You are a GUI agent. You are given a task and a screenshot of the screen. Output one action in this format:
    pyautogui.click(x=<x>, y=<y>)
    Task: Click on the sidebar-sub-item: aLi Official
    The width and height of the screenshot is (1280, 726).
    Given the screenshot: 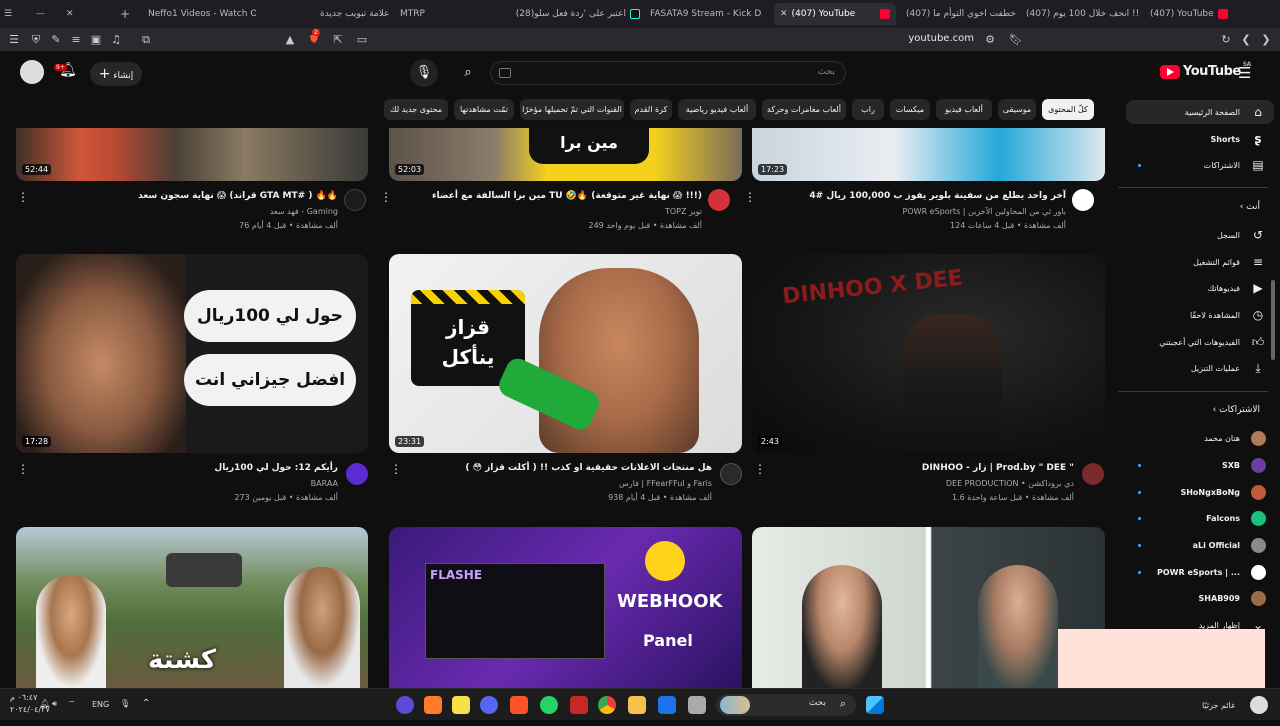 What is the action you would take?
    pyautogui.click(x=1200, y=545)
    